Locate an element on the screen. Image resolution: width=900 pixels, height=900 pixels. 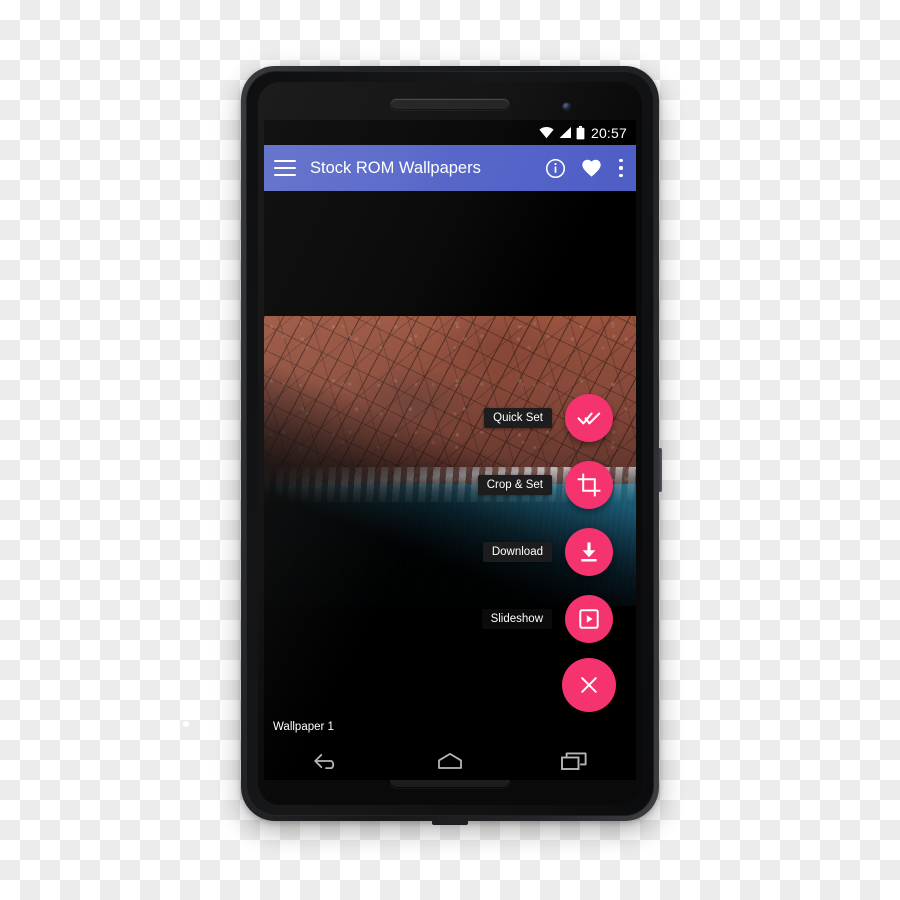
double-check-icon is located at coordinates (589, 418).